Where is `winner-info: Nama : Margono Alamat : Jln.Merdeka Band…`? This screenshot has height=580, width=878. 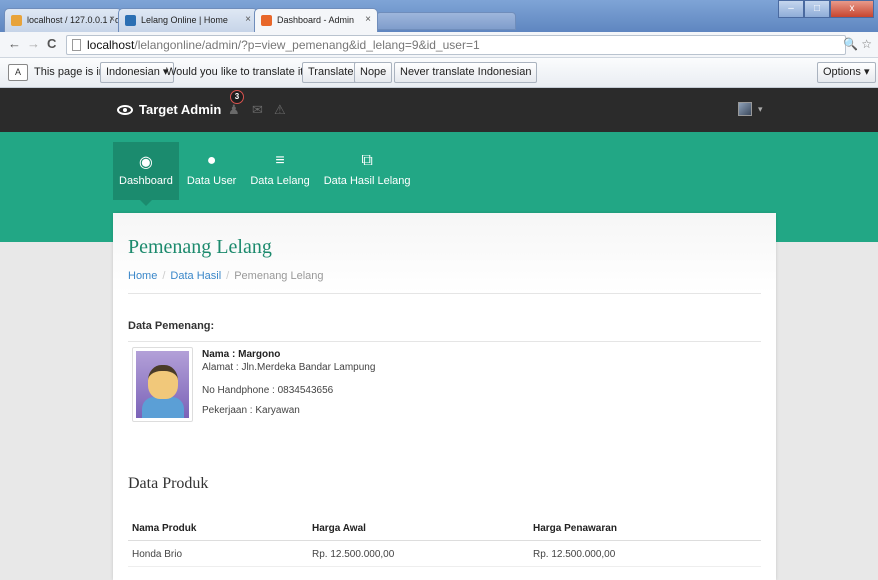
winner-info: Nama : Margono Alamat : Jln.Merdeka Band… is located at coordinates (288, 388).